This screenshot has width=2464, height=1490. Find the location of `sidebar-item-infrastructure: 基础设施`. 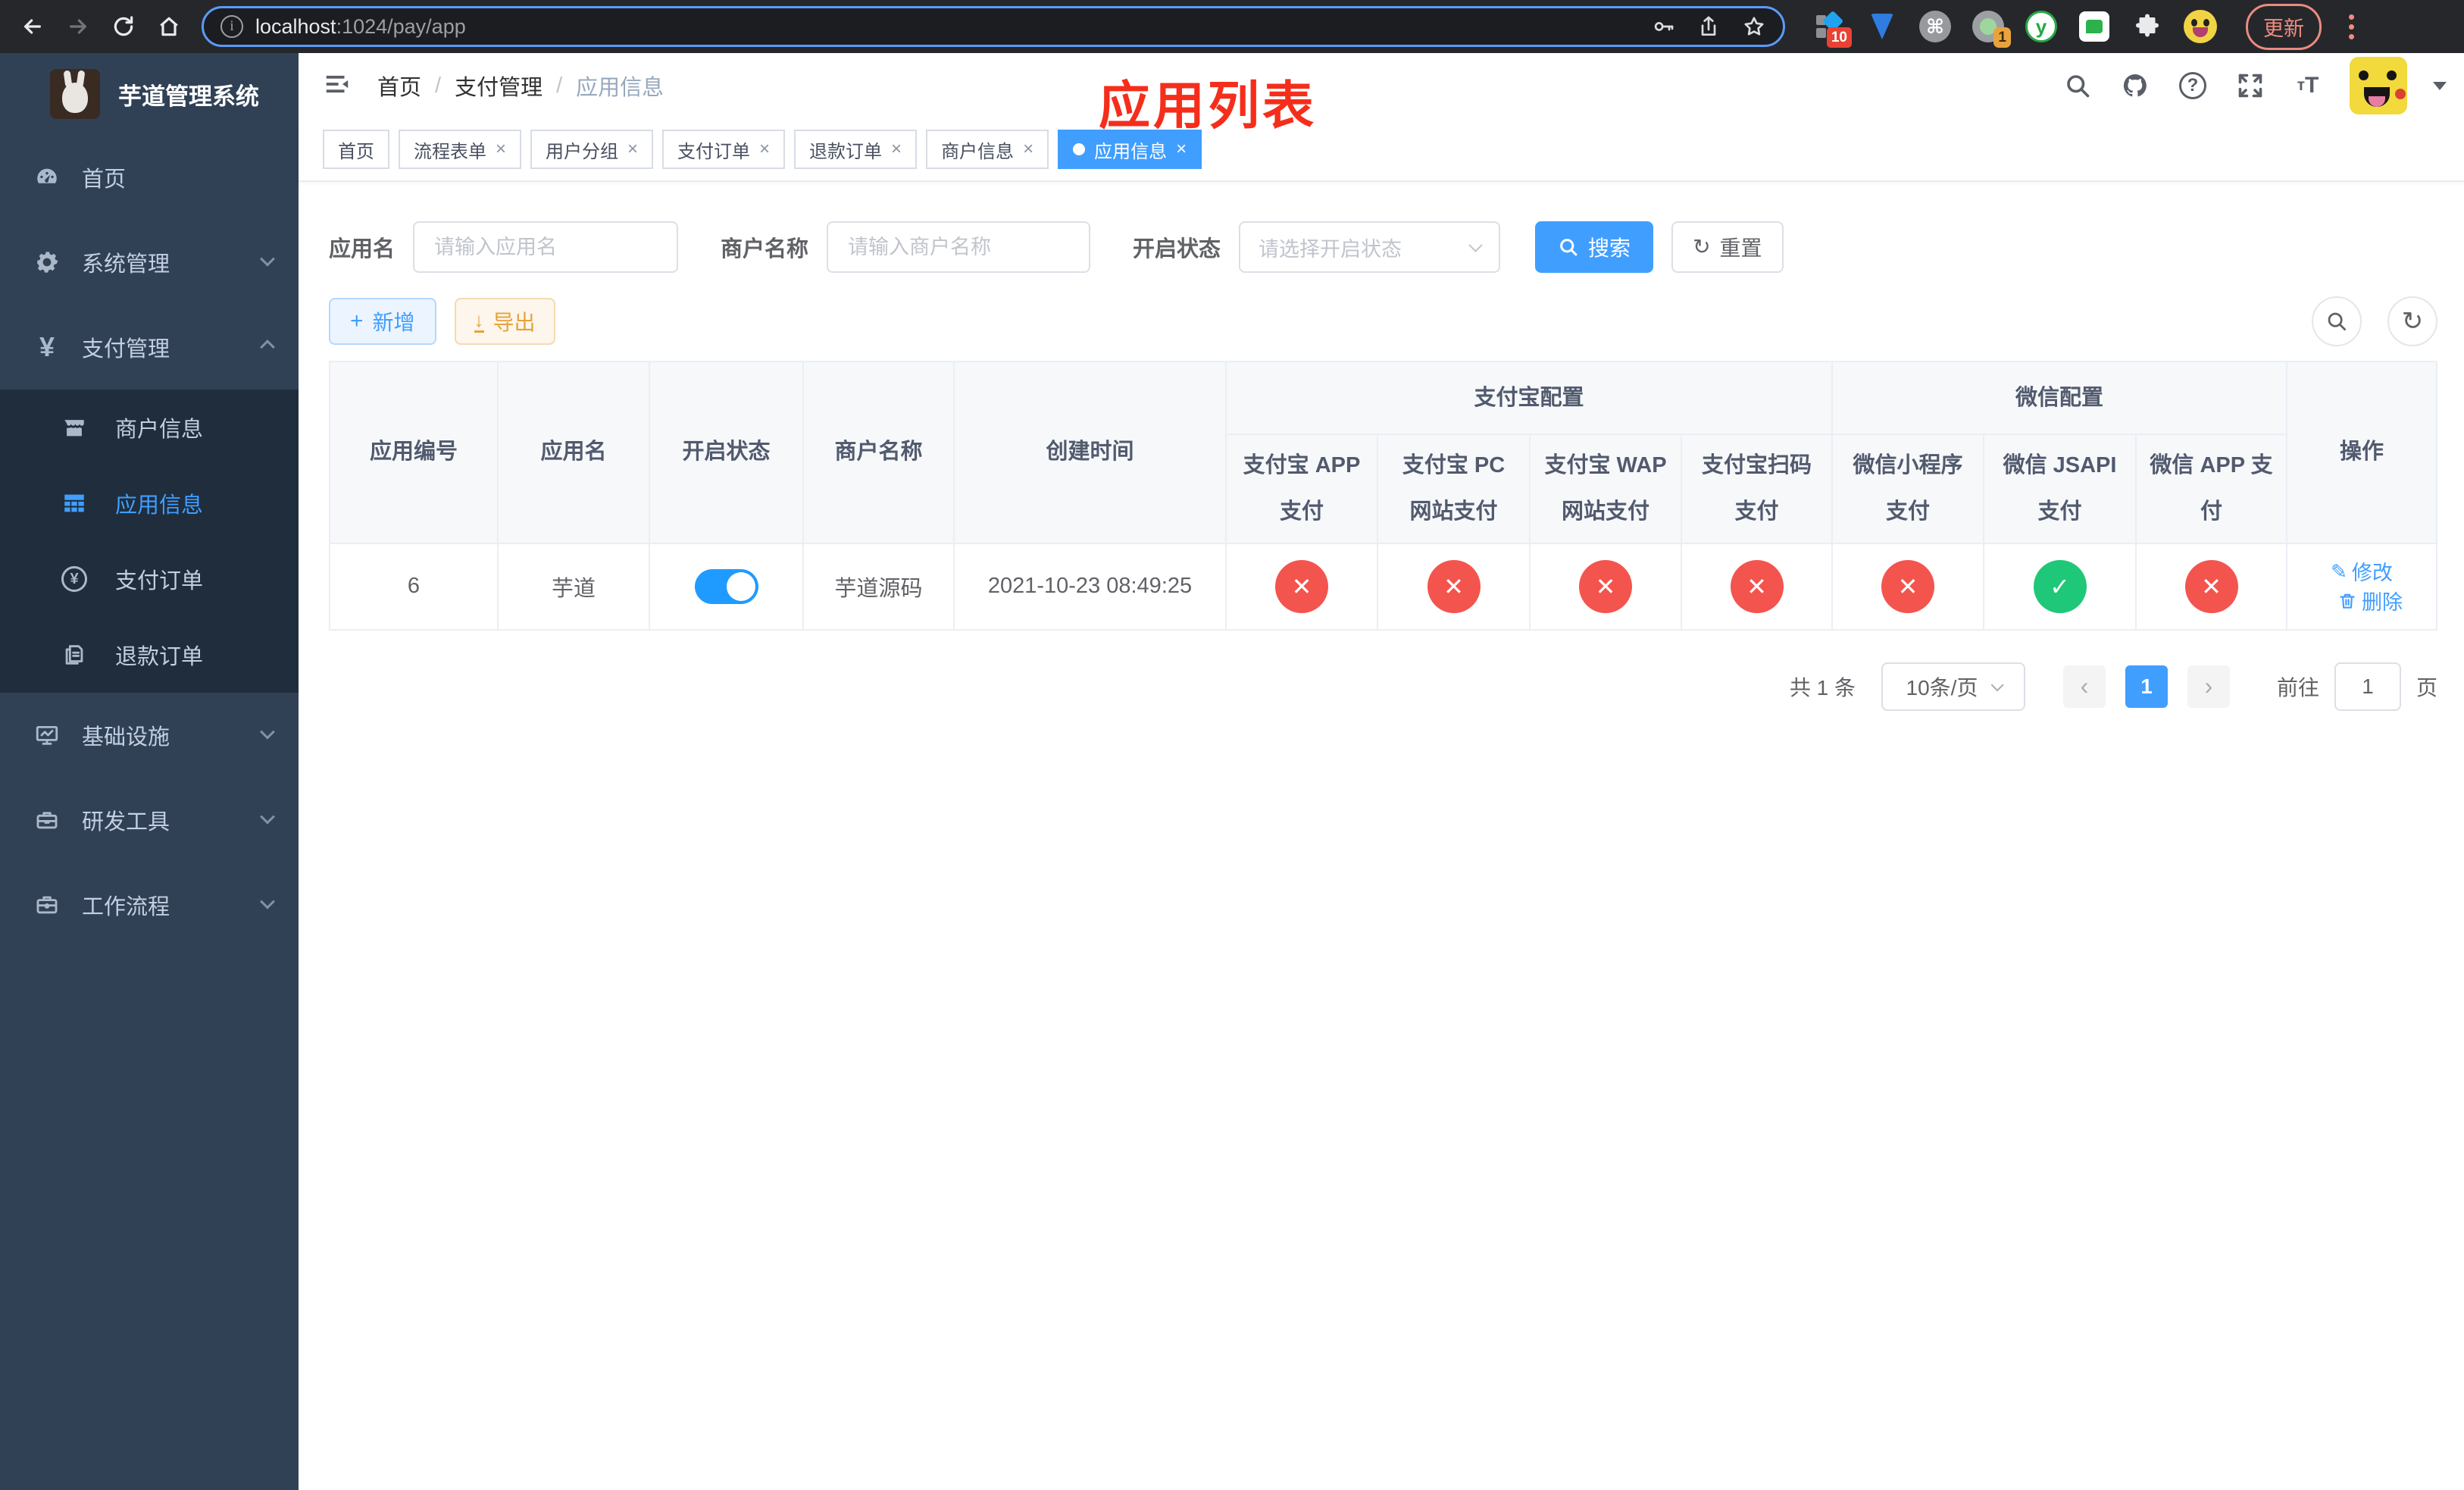

sidebar-item-infrastructure: 基础设施 is located at coordinates (149, 735).